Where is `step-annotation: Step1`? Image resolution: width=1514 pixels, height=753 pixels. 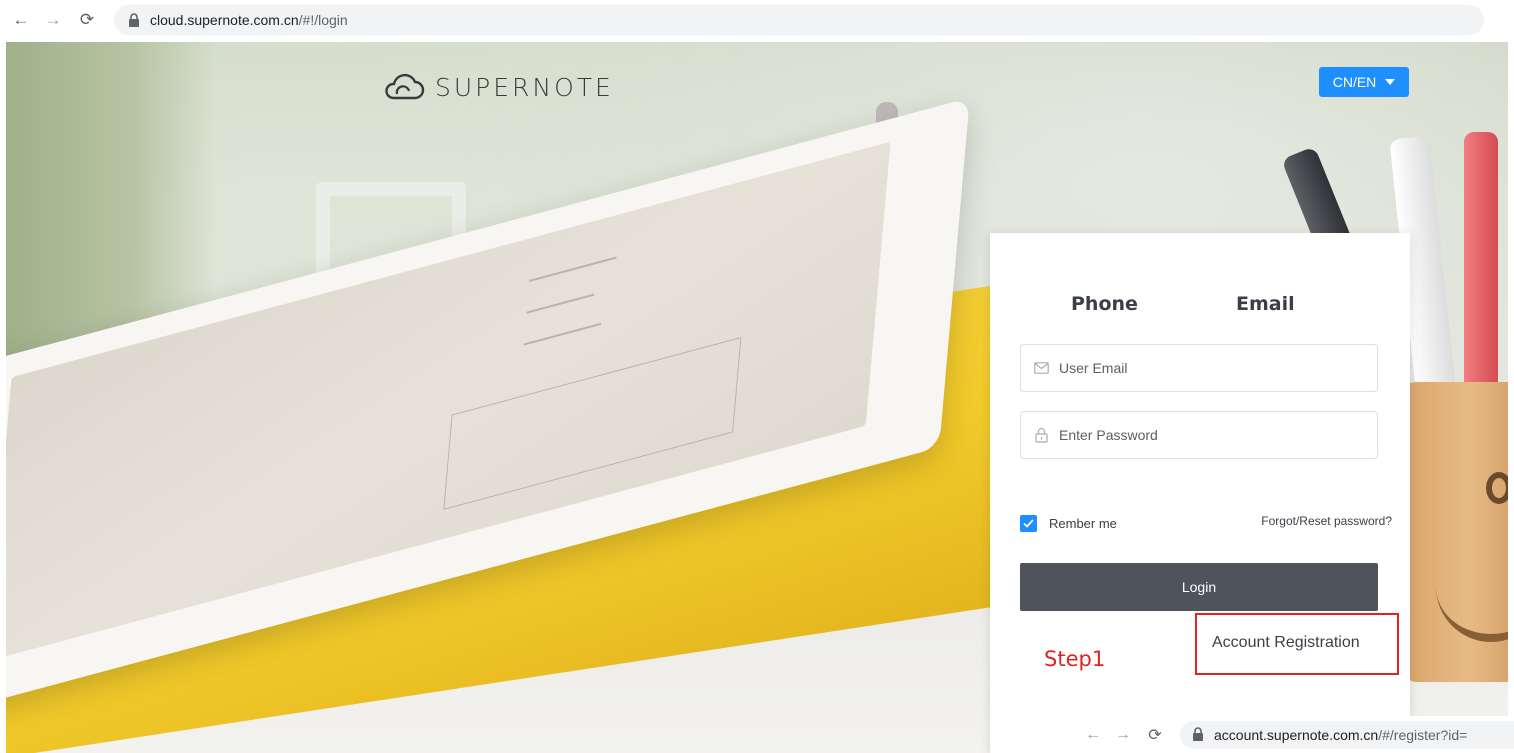 step-annotation: Step1 is located at coordinates (1075, 659).